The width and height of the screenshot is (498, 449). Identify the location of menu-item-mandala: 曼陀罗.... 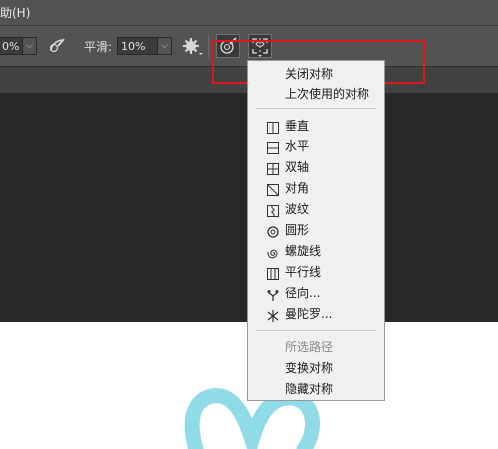
(316, 314).